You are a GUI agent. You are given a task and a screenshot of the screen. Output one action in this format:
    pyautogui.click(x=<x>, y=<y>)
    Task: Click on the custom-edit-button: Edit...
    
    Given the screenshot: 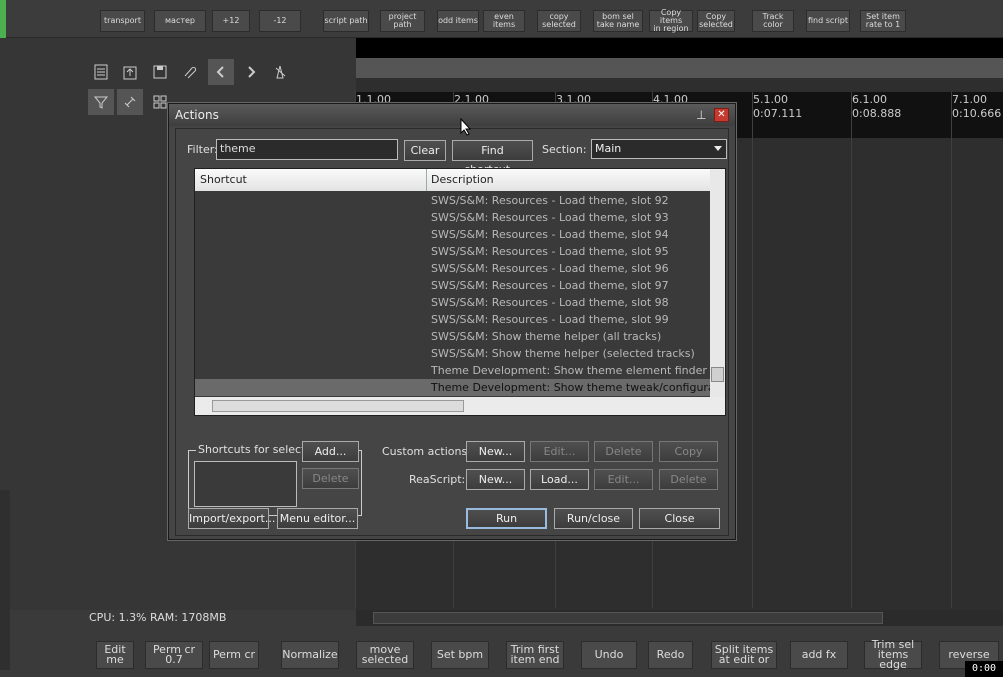 What is the action you would take?
    pyautogui.click(x=559, y=451)
    